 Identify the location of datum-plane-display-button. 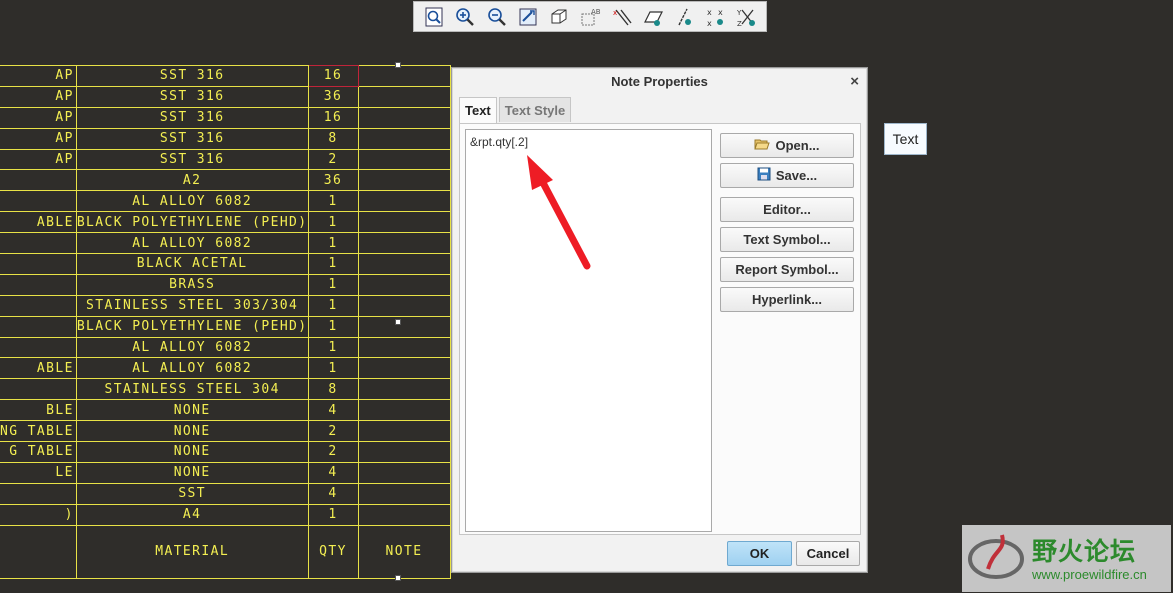
(653, 17).